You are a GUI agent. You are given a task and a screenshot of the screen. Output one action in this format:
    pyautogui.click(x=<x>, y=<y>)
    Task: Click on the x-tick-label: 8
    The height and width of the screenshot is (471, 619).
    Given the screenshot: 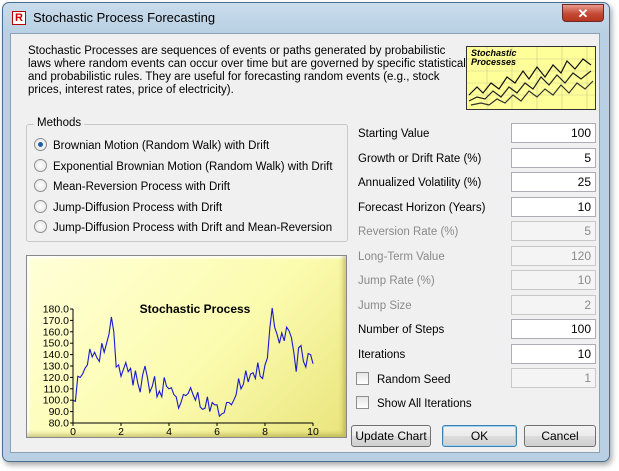 What is the action you would take?
    pyautogui.click(x=265, y=431)
    